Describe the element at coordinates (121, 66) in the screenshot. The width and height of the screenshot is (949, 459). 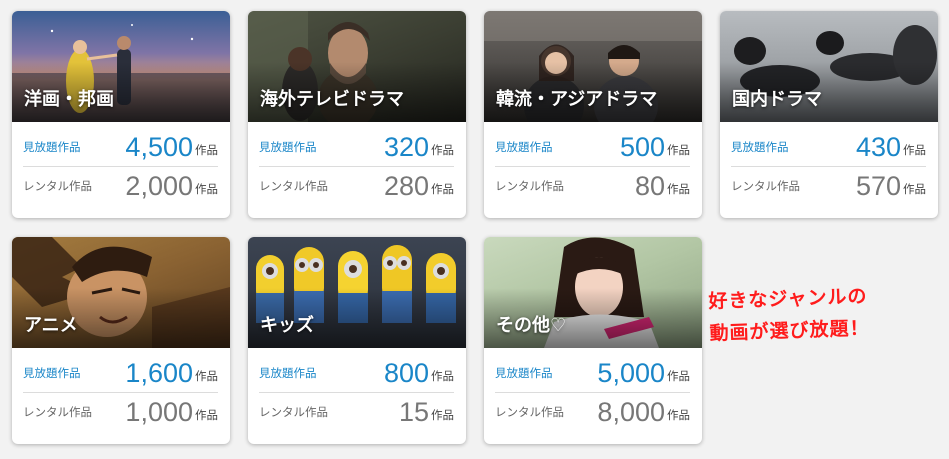
I see `genre-thumbnail: 洋画・邦画` at that location.